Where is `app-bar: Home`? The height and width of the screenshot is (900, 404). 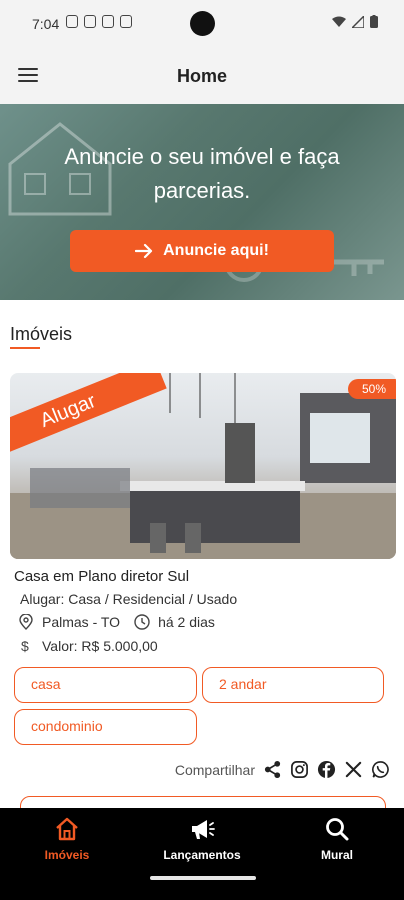 app-bar: Home is located at coordinates (202, 76).